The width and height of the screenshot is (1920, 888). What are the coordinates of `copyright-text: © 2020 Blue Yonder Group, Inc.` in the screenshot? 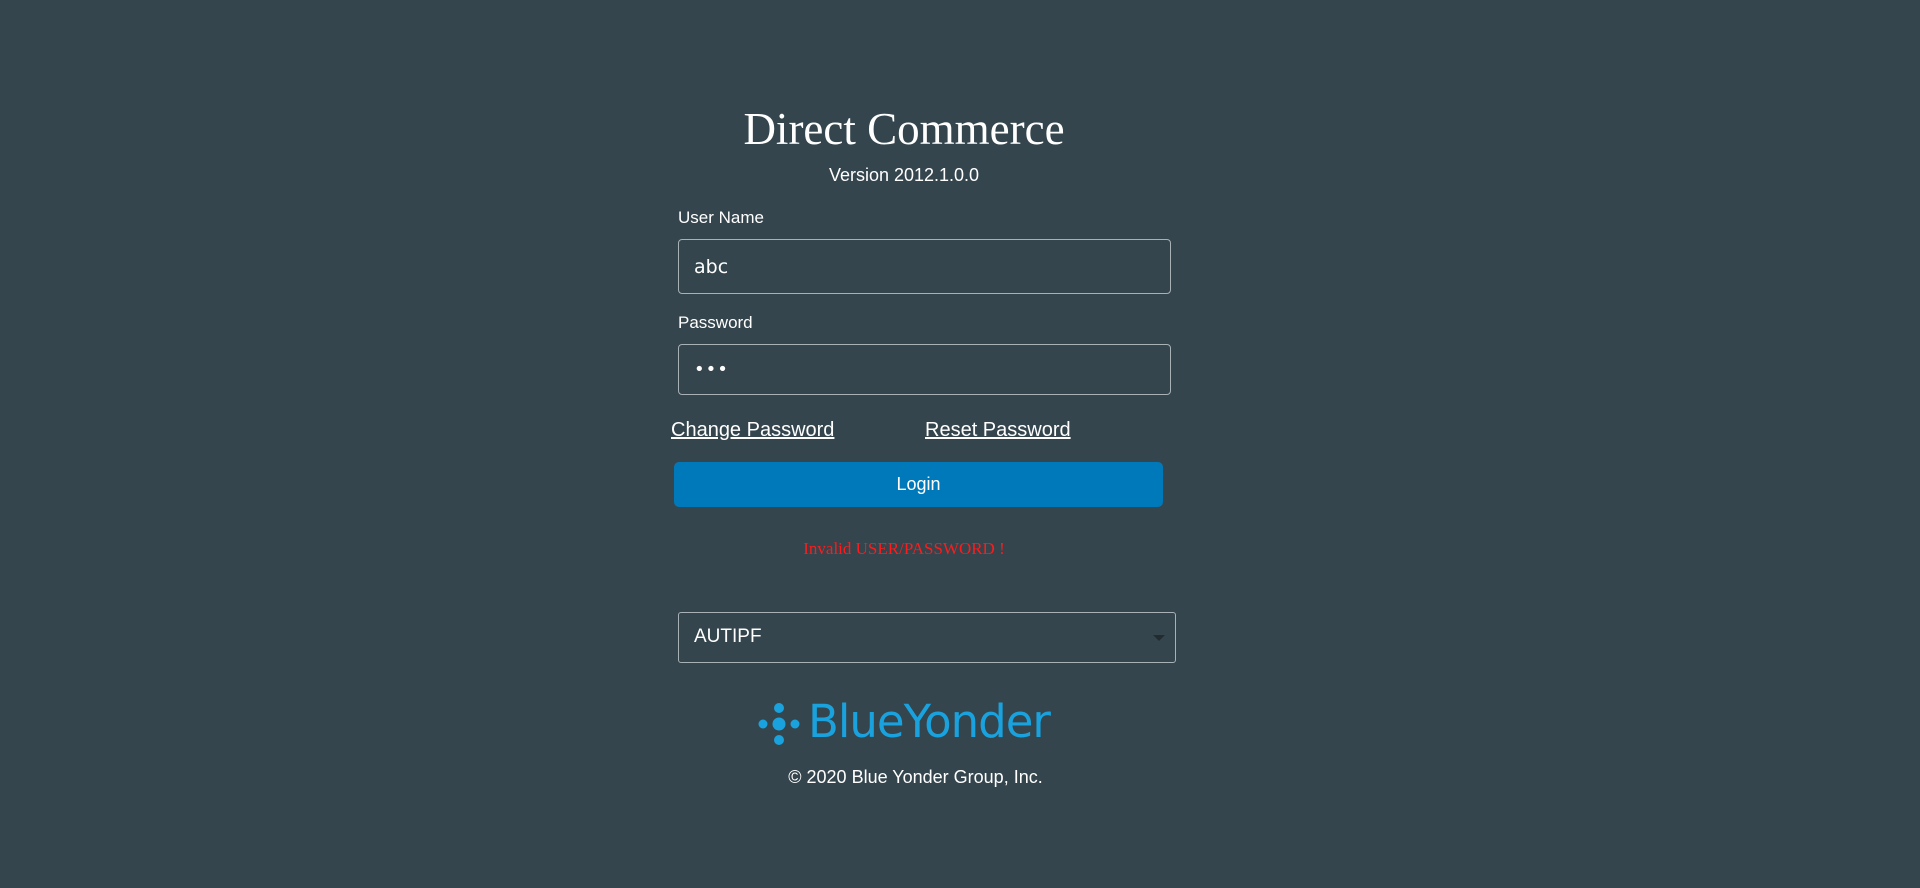 It's located at (915, 777).